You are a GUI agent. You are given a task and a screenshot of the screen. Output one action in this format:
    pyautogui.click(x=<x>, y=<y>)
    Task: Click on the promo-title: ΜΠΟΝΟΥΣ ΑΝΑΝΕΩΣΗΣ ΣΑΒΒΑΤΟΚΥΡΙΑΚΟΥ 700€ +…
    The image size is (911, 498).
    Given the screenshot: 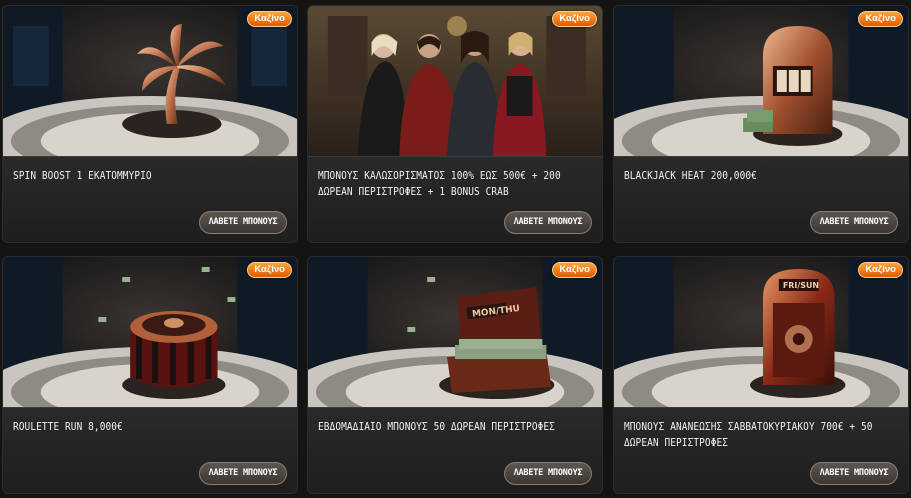 What is the action you would take?
    pyautogui.click(x=748, y=435)
    